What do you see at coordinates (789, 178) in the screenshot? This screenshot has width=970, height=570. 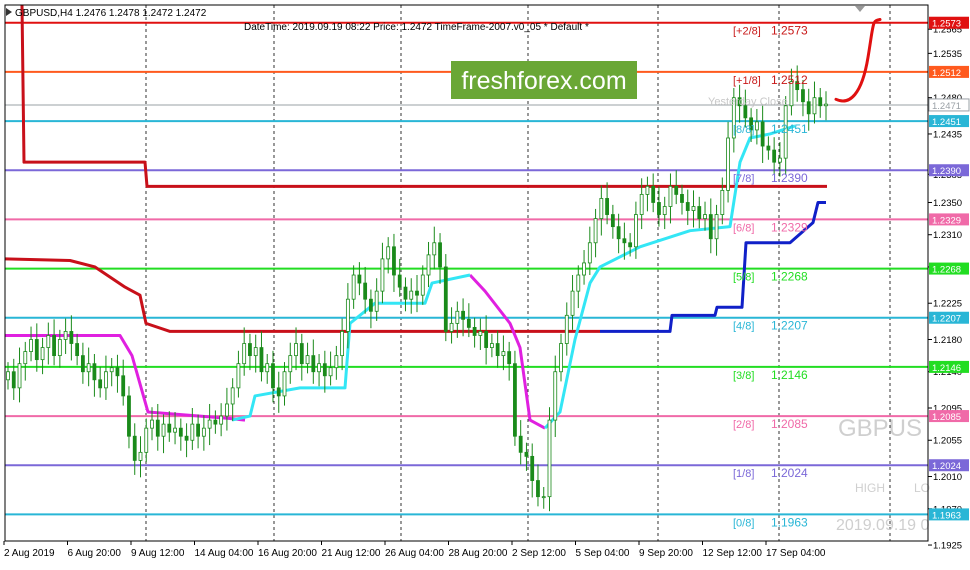 I see `murrey-level-value: 1.2390` at bounding box center [789, 178].